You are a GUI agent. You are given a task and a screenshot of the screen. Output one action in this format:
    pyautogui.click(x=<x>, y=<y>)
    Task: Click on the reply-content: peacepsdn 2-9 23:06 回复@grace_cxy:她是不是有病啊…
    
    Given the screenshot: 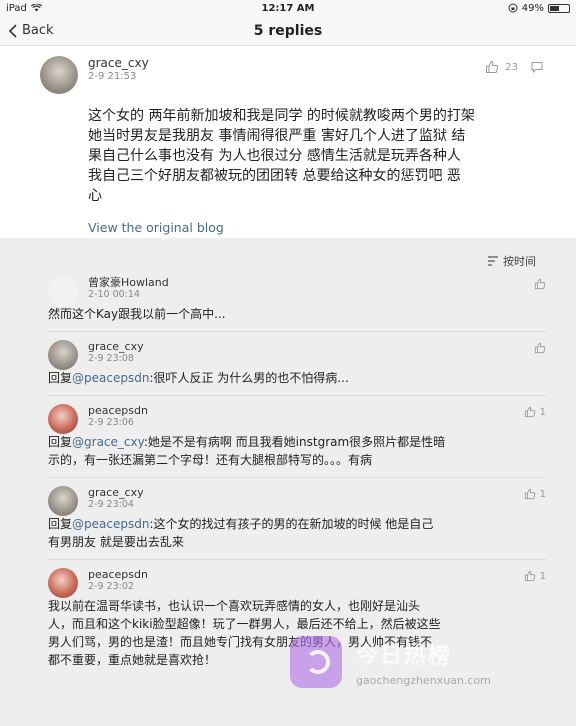 What is the action you would take?
    pyautogui.click(x=297, y=436)
    